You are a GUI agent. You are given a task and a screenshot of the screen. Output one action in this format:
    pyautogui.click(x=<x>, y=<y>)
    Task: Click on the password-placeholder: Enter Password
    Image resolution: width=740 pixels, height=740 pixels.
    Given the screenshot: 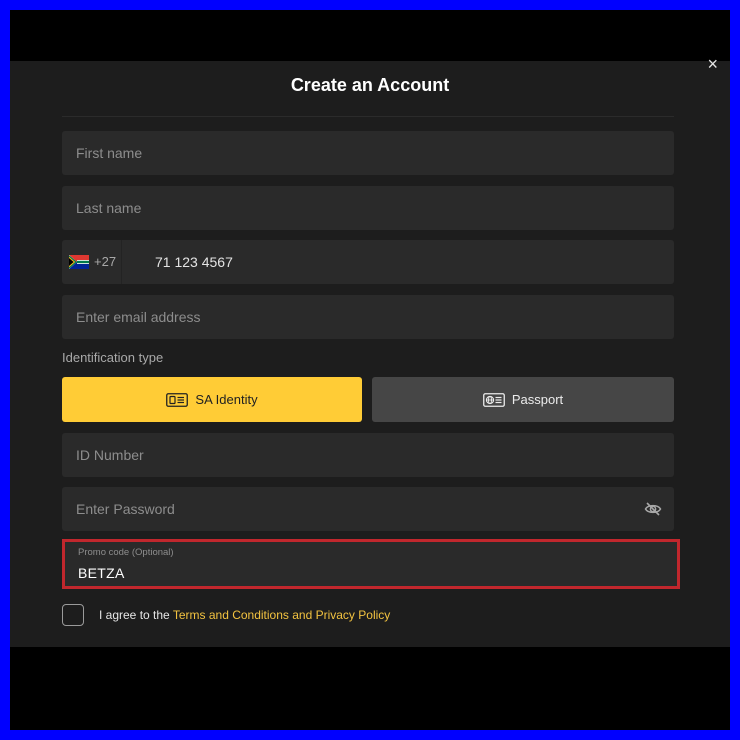 What is the action you would take?
    pyautogui.click(x=125, y=509)
    